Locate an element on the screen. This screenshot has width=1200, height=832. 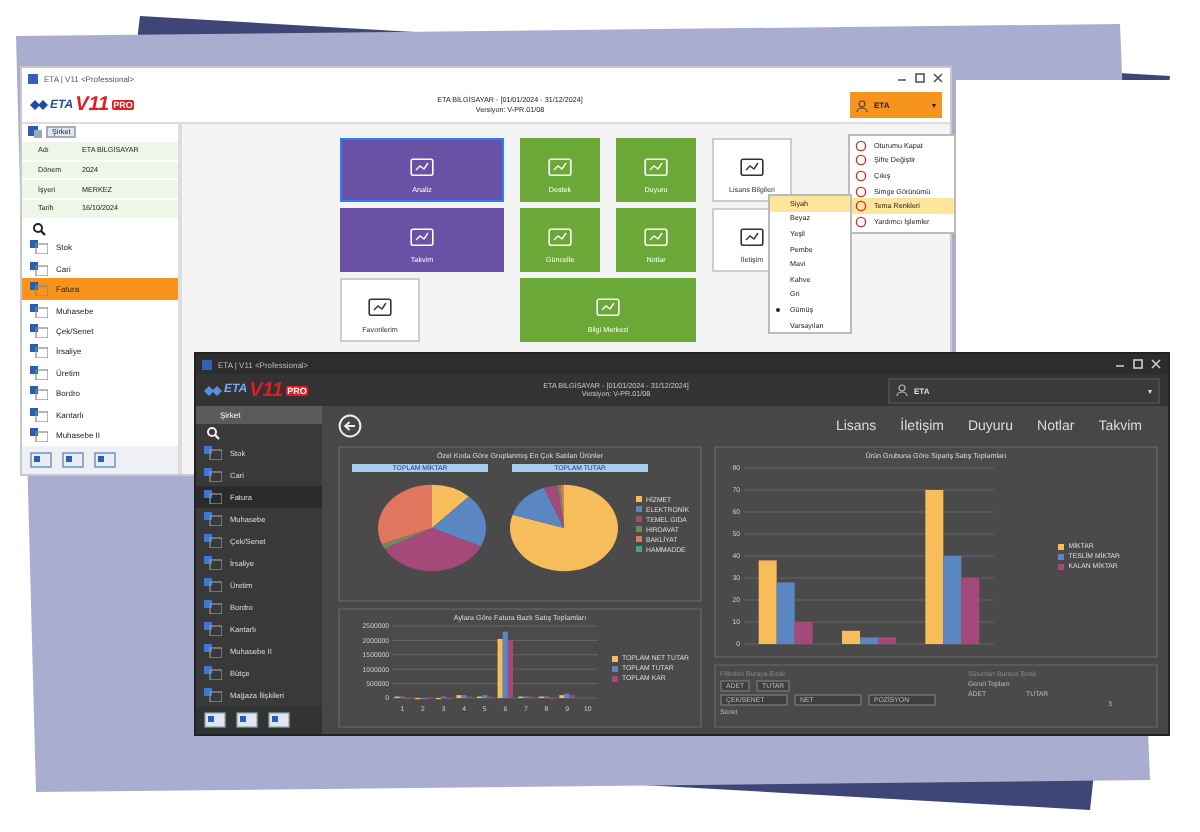
tree-node-icon is located at coordinates (35, 132).